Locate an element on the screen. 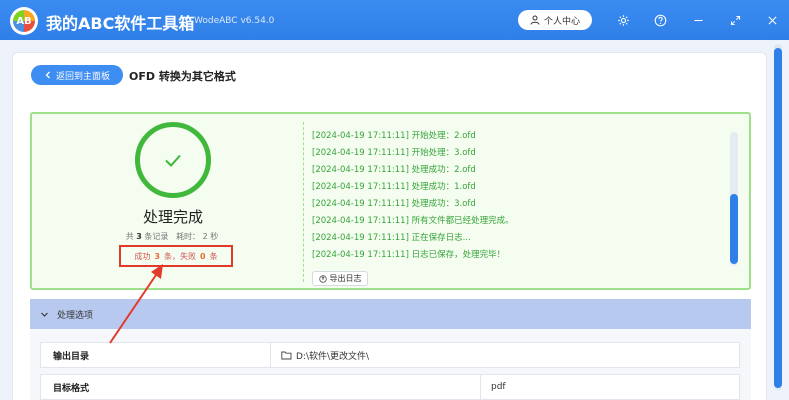  status-text: 处理完成 is located at coordinates (172, 217).